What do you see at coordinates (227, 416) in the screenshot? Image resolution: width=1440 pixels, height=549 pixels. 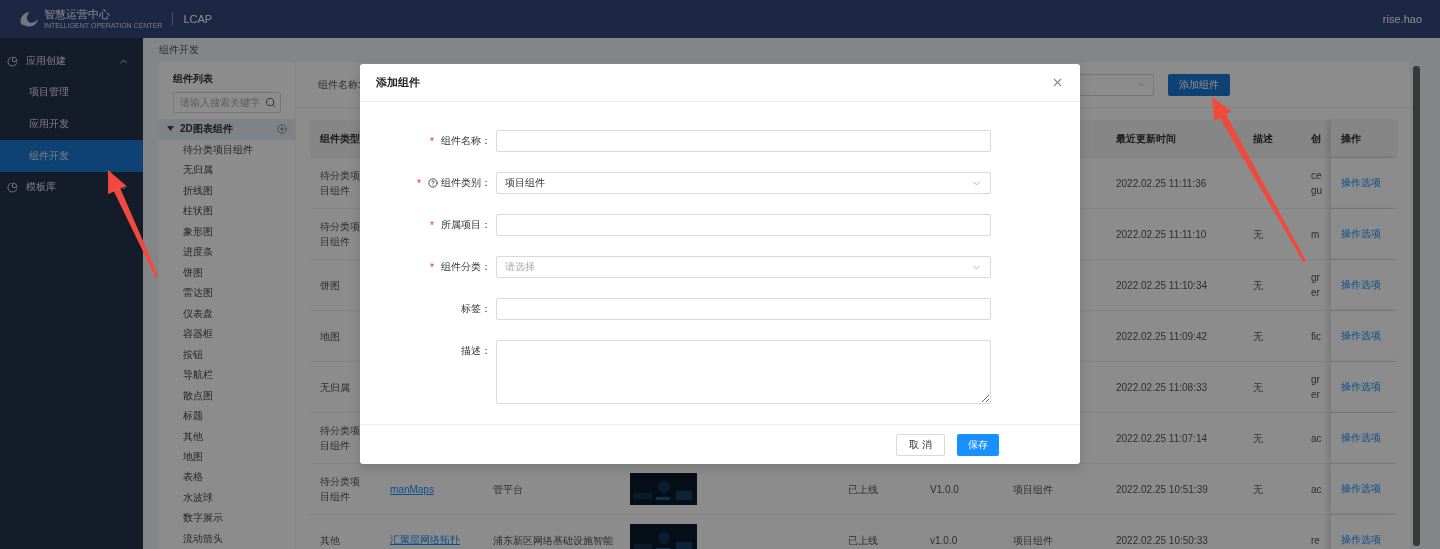 I see `tree-item: 标题` at bounding box center [227, 416].